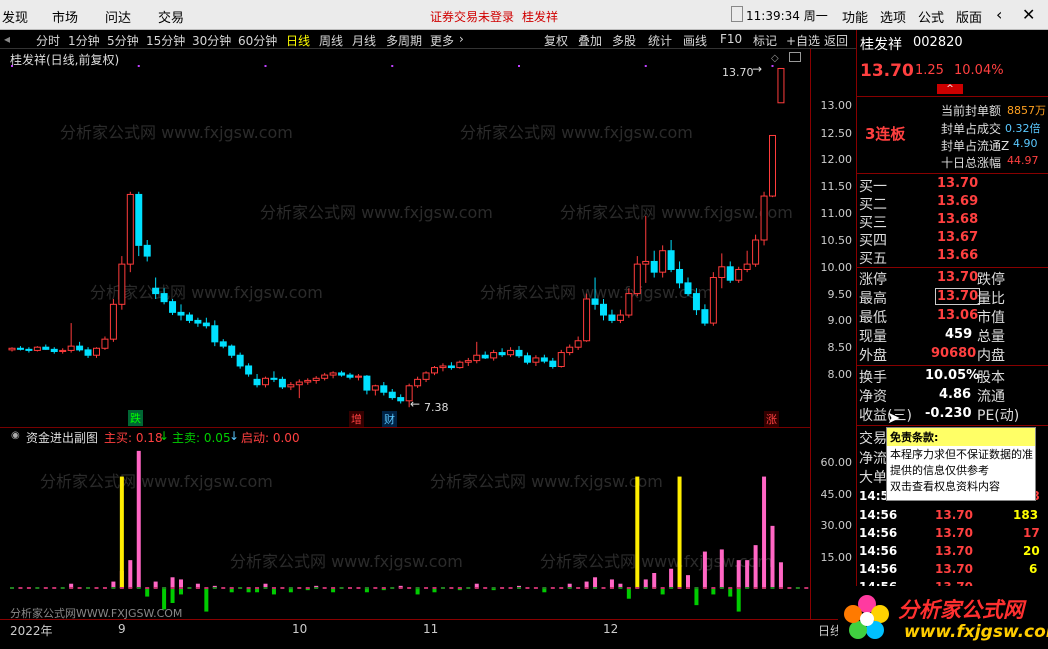 This screenshot has height=649, width=1048. What do you see at coordinates (836, 40) in the screenshot?
I see `tool-back: 返回` at bounding box center [836, 40].